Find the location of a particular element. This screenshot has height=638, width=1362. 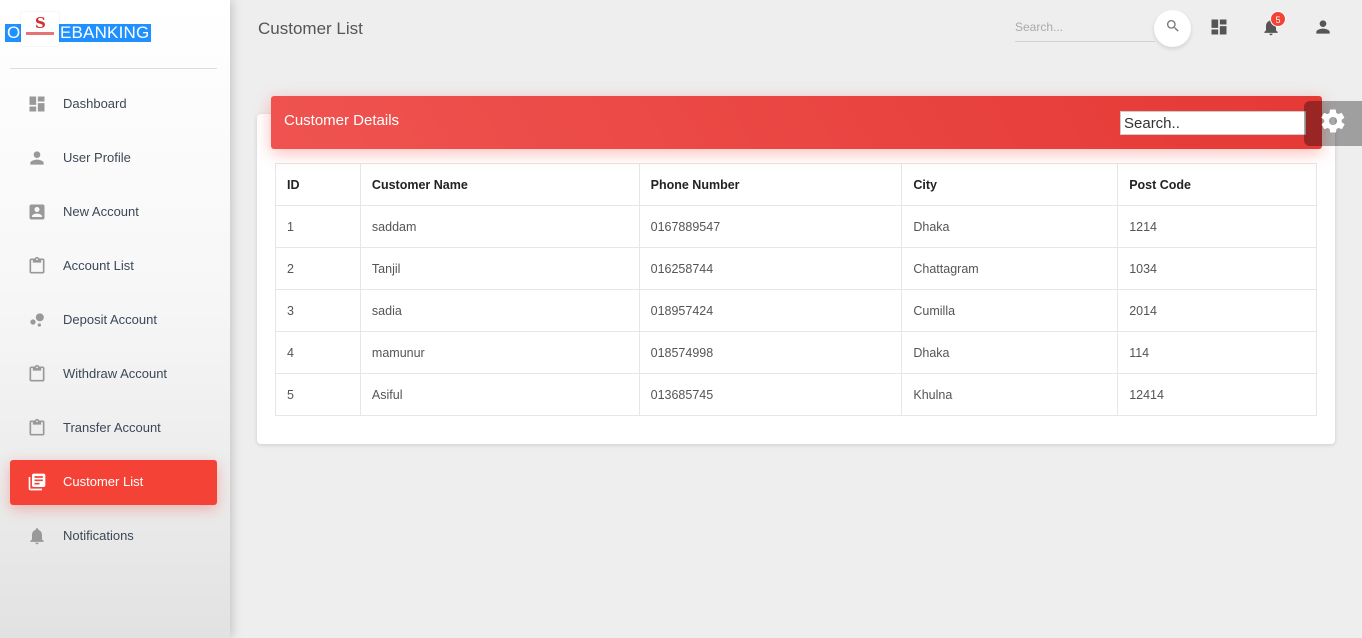

search-icon is located at coordinates (1173, 28).